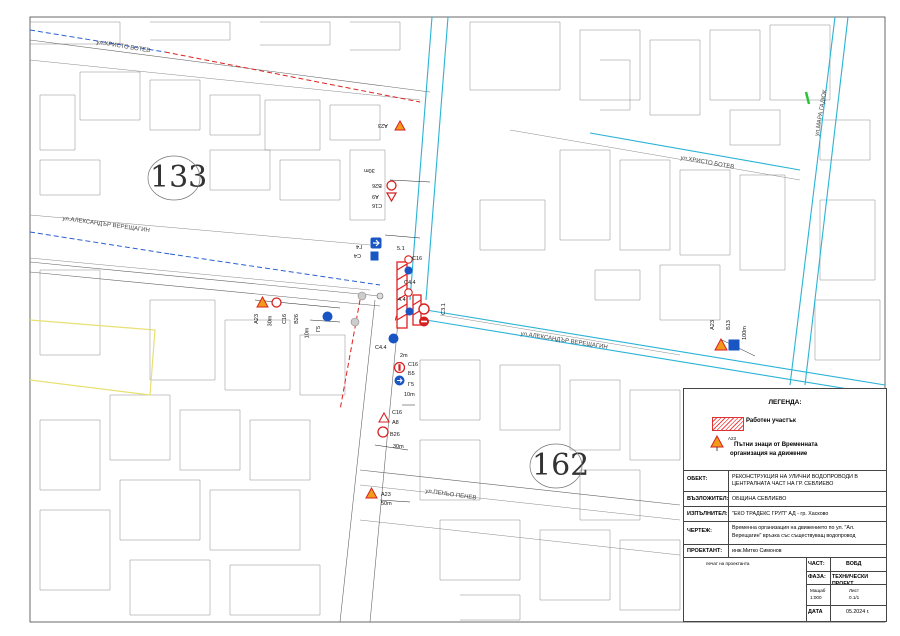  I want to click on contractor-label: ИЗПЪЛНИТЕЛ:, so click(707, 514).